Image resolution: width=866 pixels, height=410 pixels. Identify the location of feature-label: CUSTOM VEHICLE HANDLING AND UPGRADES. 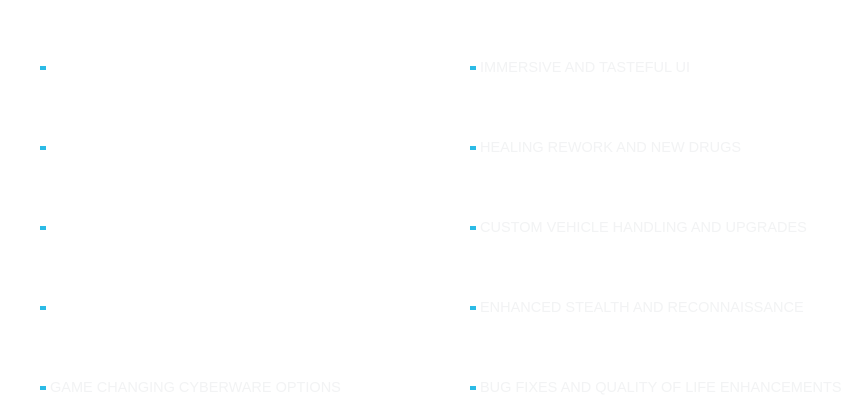
(643, 228).